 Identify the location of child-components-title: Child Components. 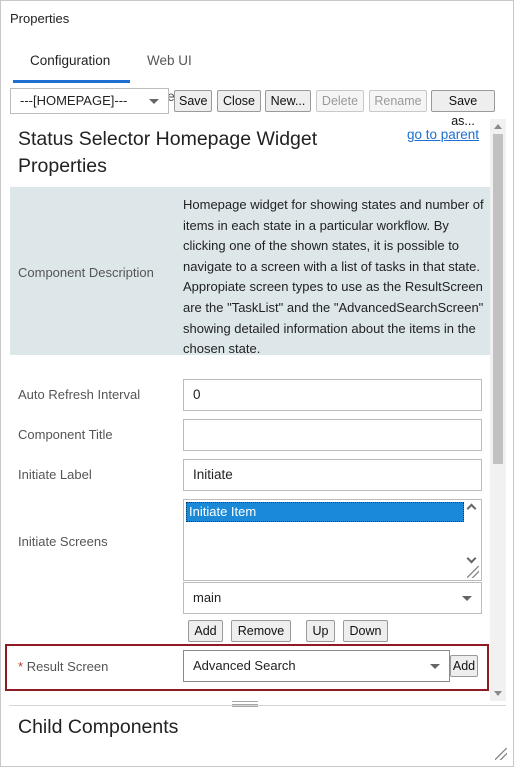
(98, 727).